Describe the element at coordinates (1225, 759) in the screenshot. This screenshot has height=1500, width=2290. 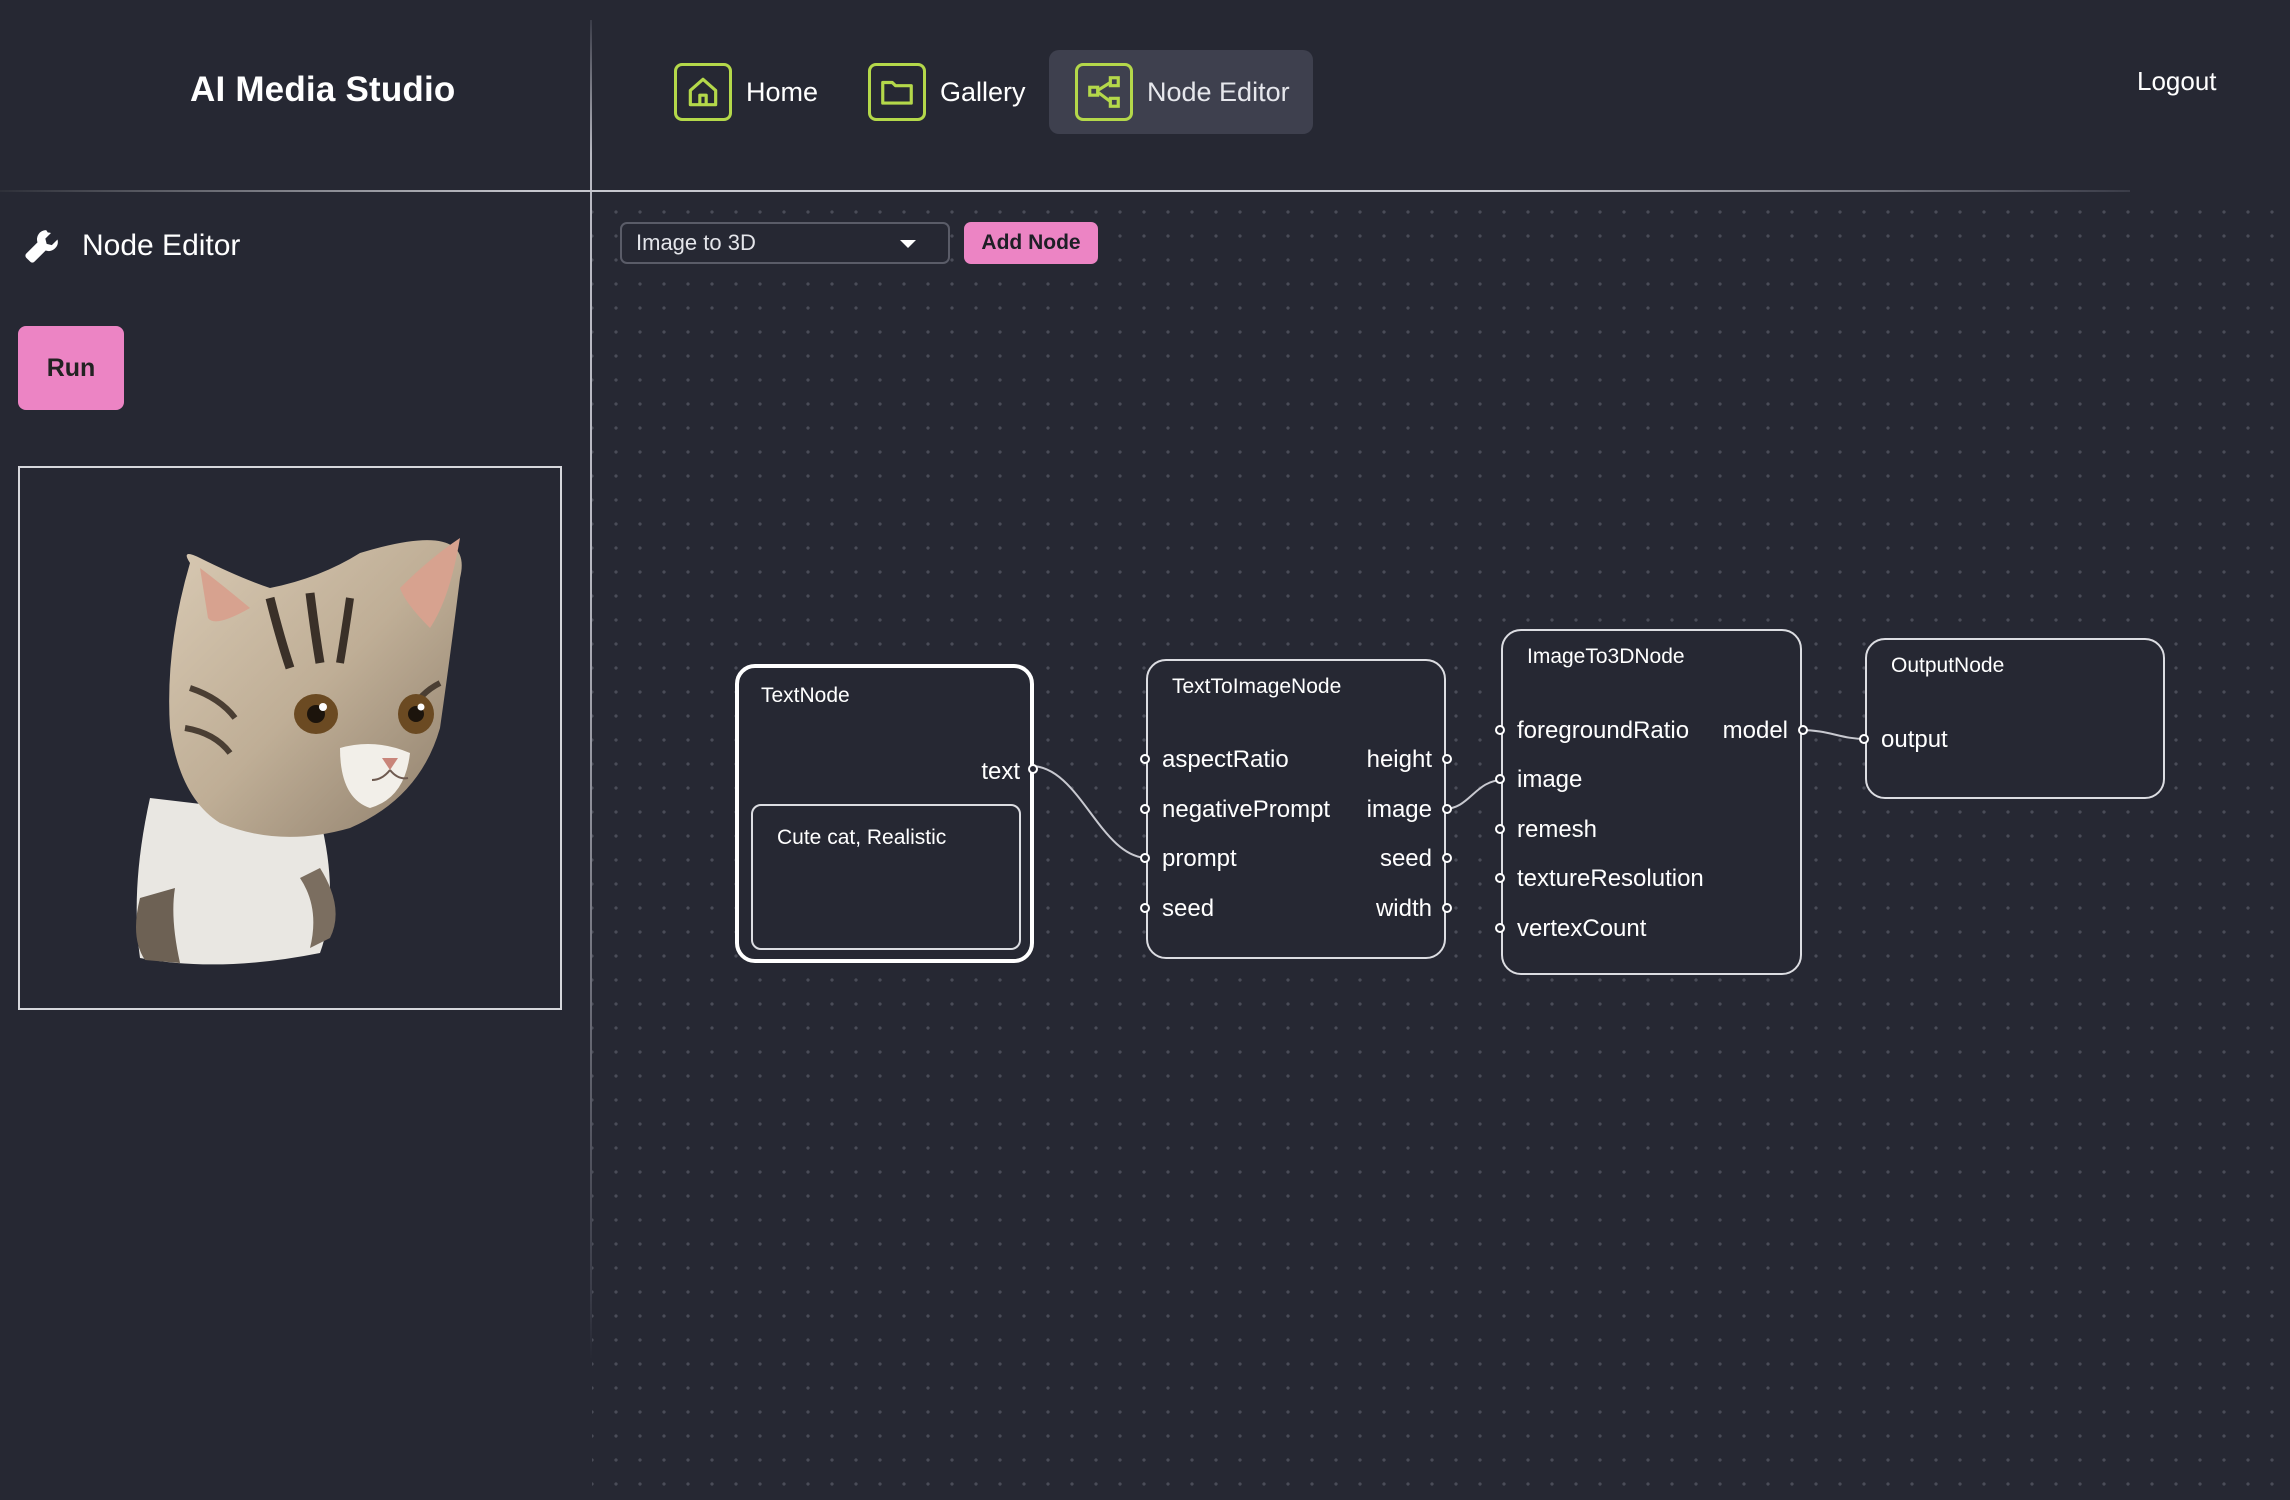
I see `port-label: aspectRatio` at that location.